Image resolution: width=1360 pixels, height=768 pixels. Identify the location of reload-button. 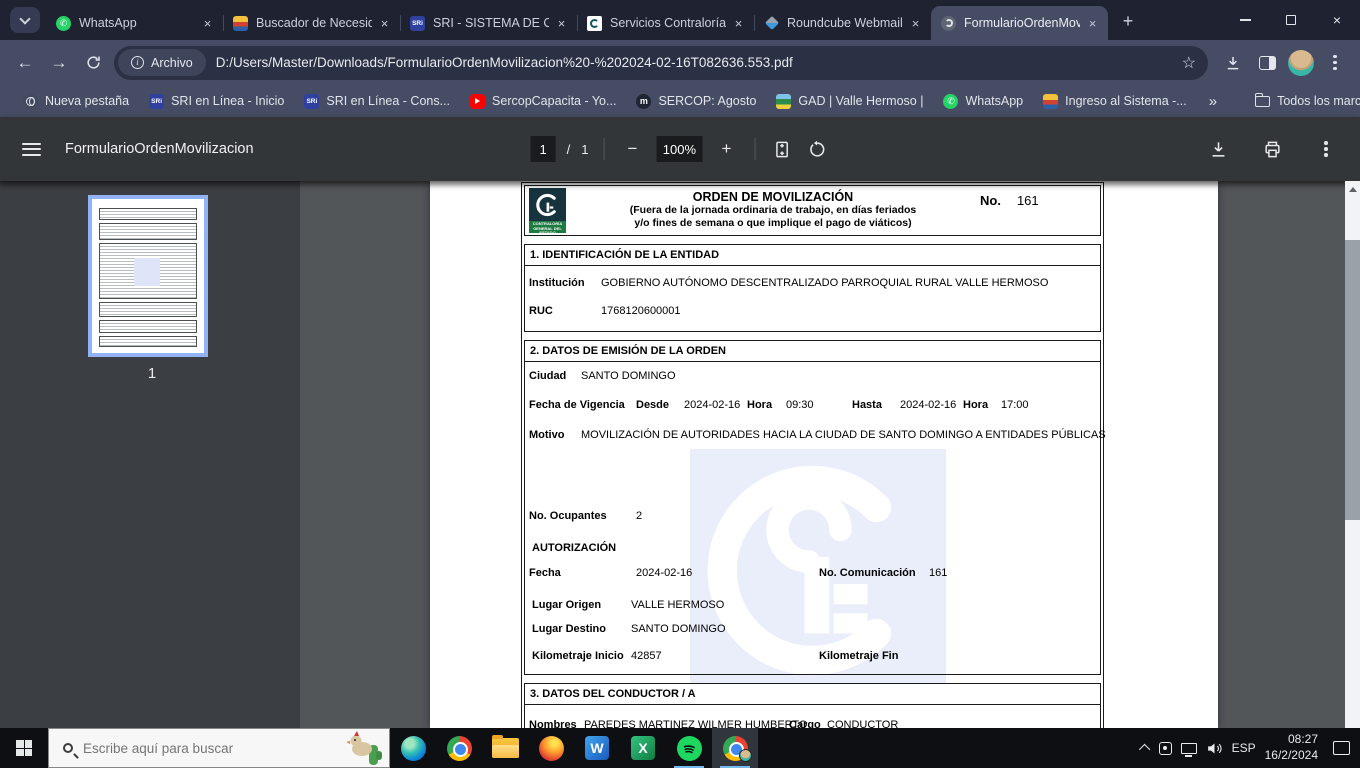
(93, 63).